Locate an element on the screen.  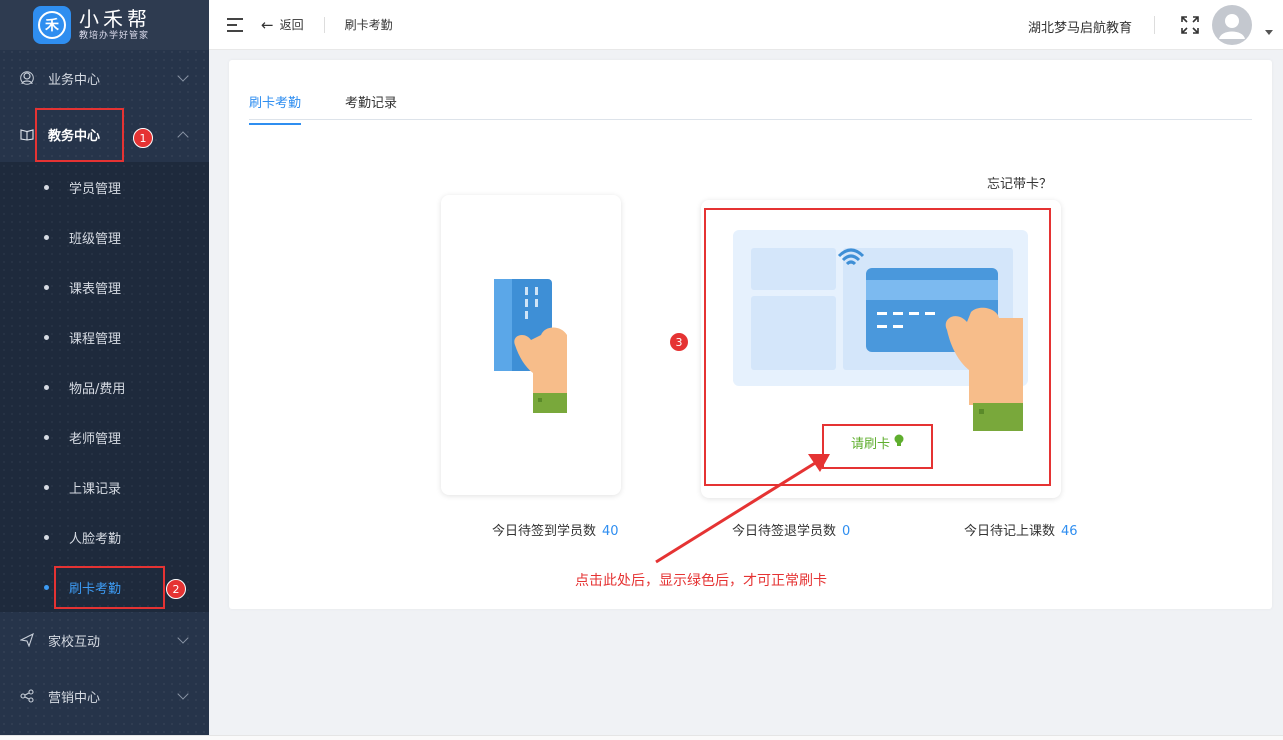
annotation-badge: 2 is located at coordinates (176, 589).